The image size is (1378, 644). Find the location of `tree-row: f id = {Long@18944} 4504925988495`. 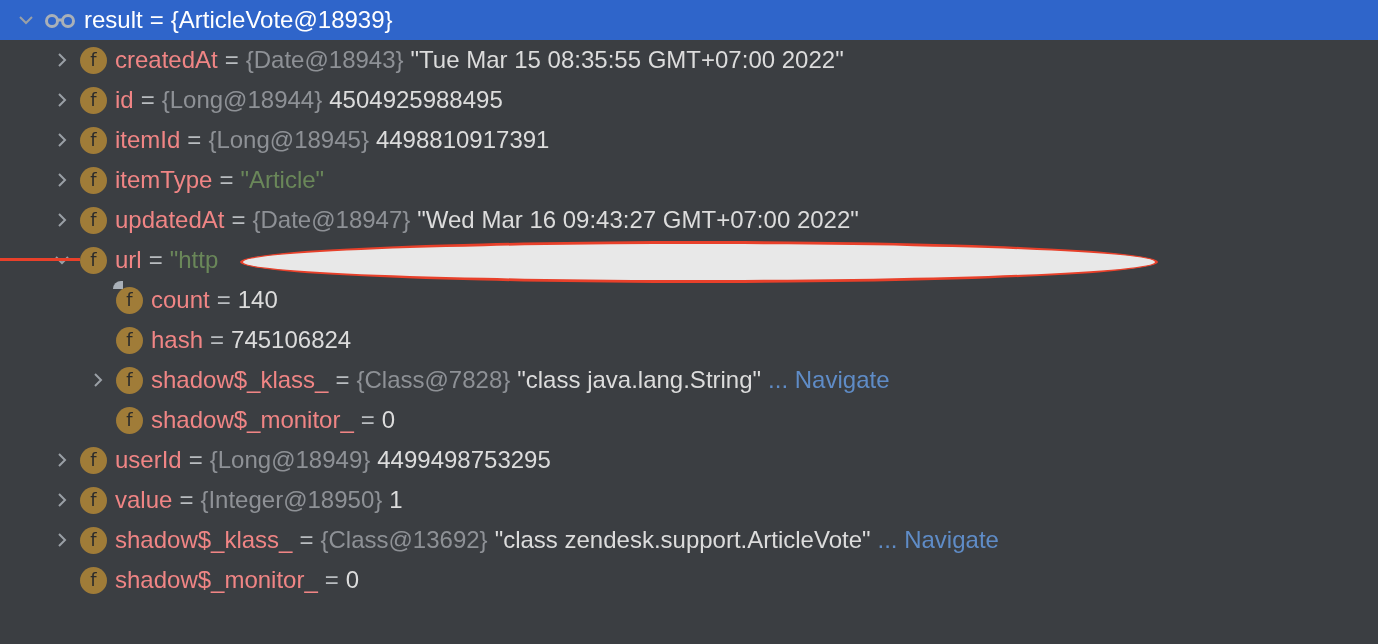

tree-row: f id = {Long@18944} 4504925988495 is located at coordinates (689, 100).